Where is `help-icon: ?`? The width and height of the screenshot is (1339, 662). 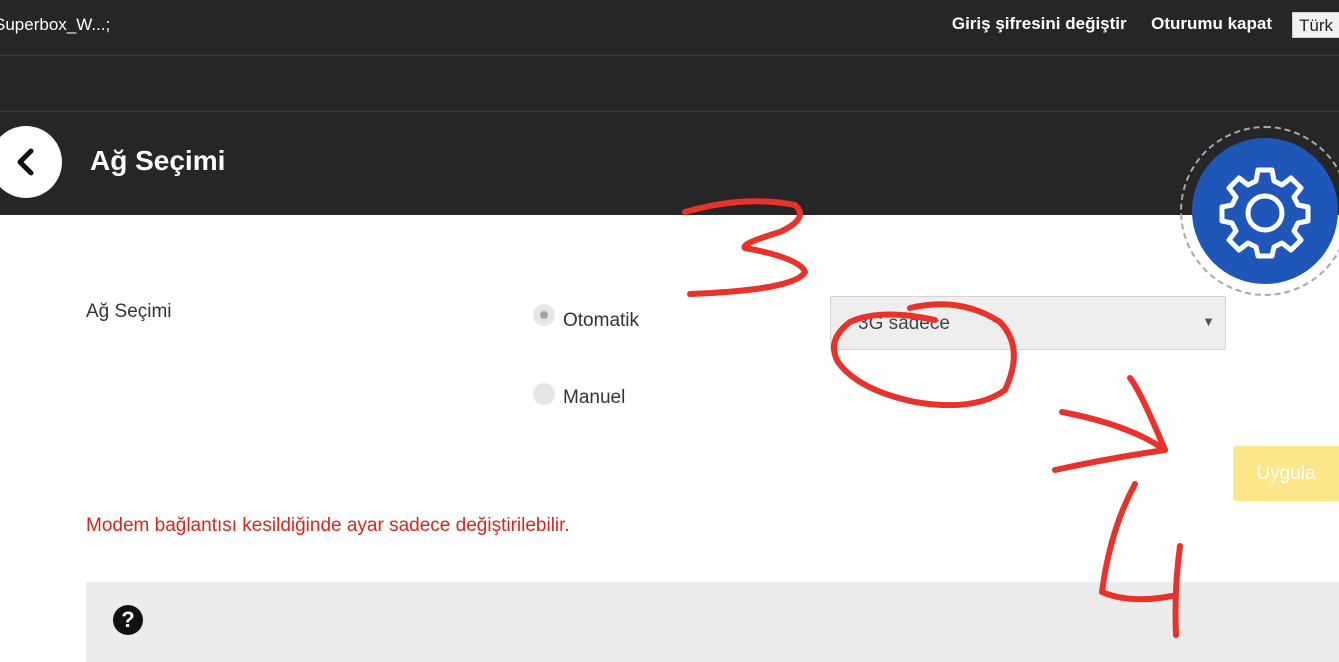
help-icon: ? is located at coordinates (128, 620).